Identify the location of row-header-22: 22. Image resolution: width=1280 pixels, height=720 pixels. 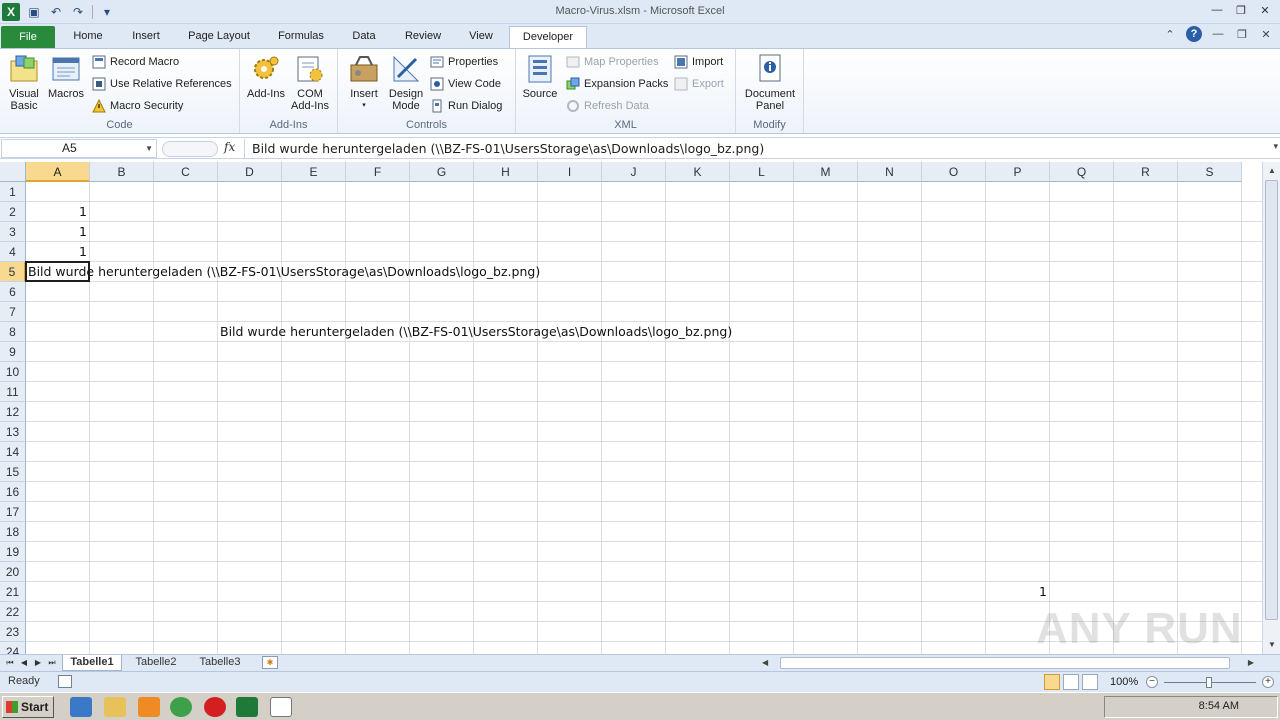
(13, 612).